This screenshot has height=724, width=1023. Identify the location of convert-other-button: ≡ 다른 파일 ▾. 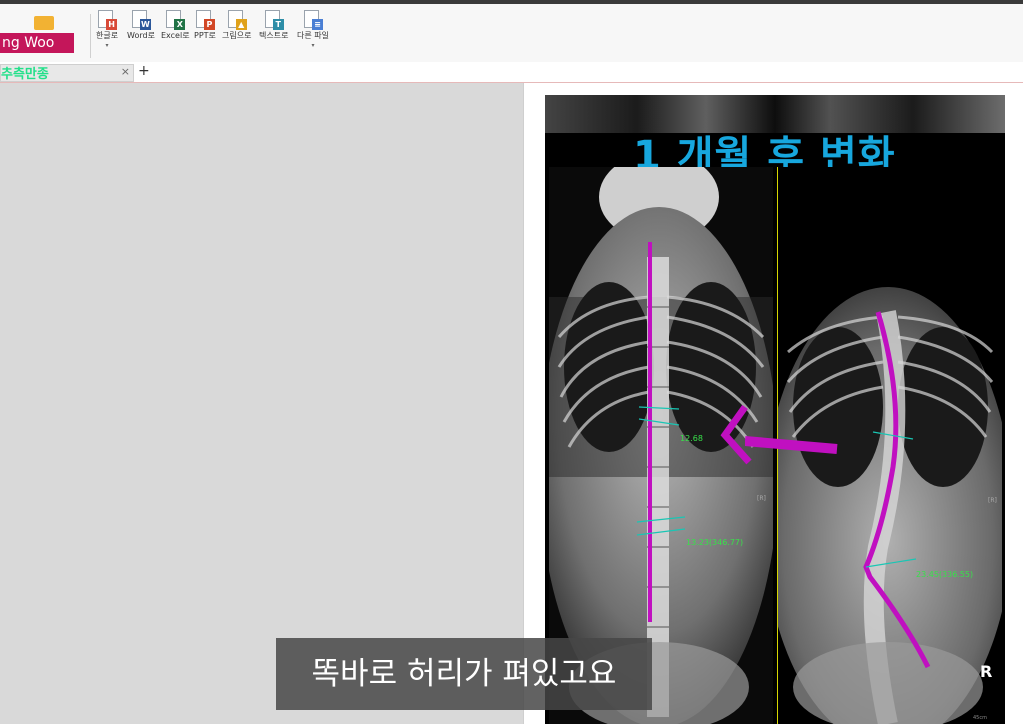
(313, 30).